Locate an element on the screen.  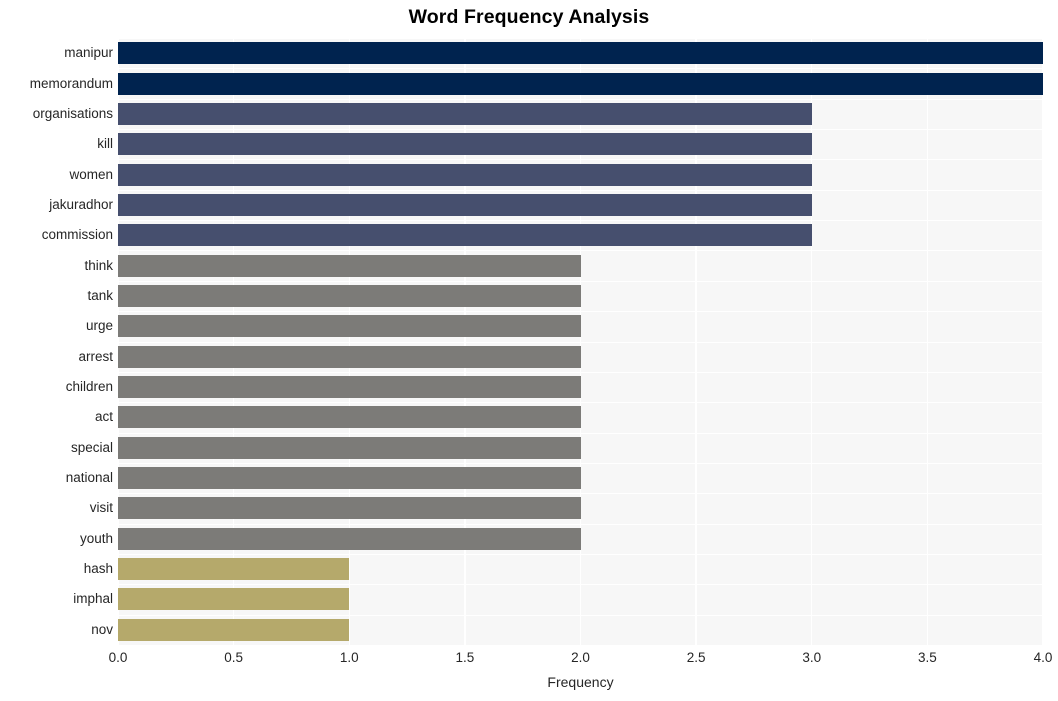
y-axis-tick-label: act is located at coordinates (103, 417).